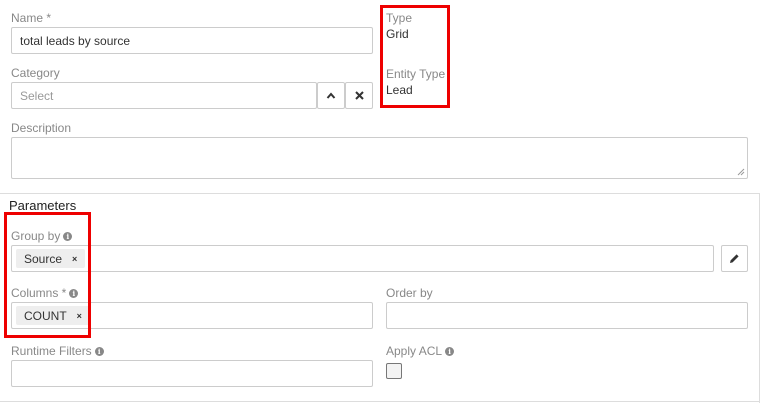 The width and height of the screenshot is (760, 403). I want to click on group-by-field: Source ×, so click(362, 258).